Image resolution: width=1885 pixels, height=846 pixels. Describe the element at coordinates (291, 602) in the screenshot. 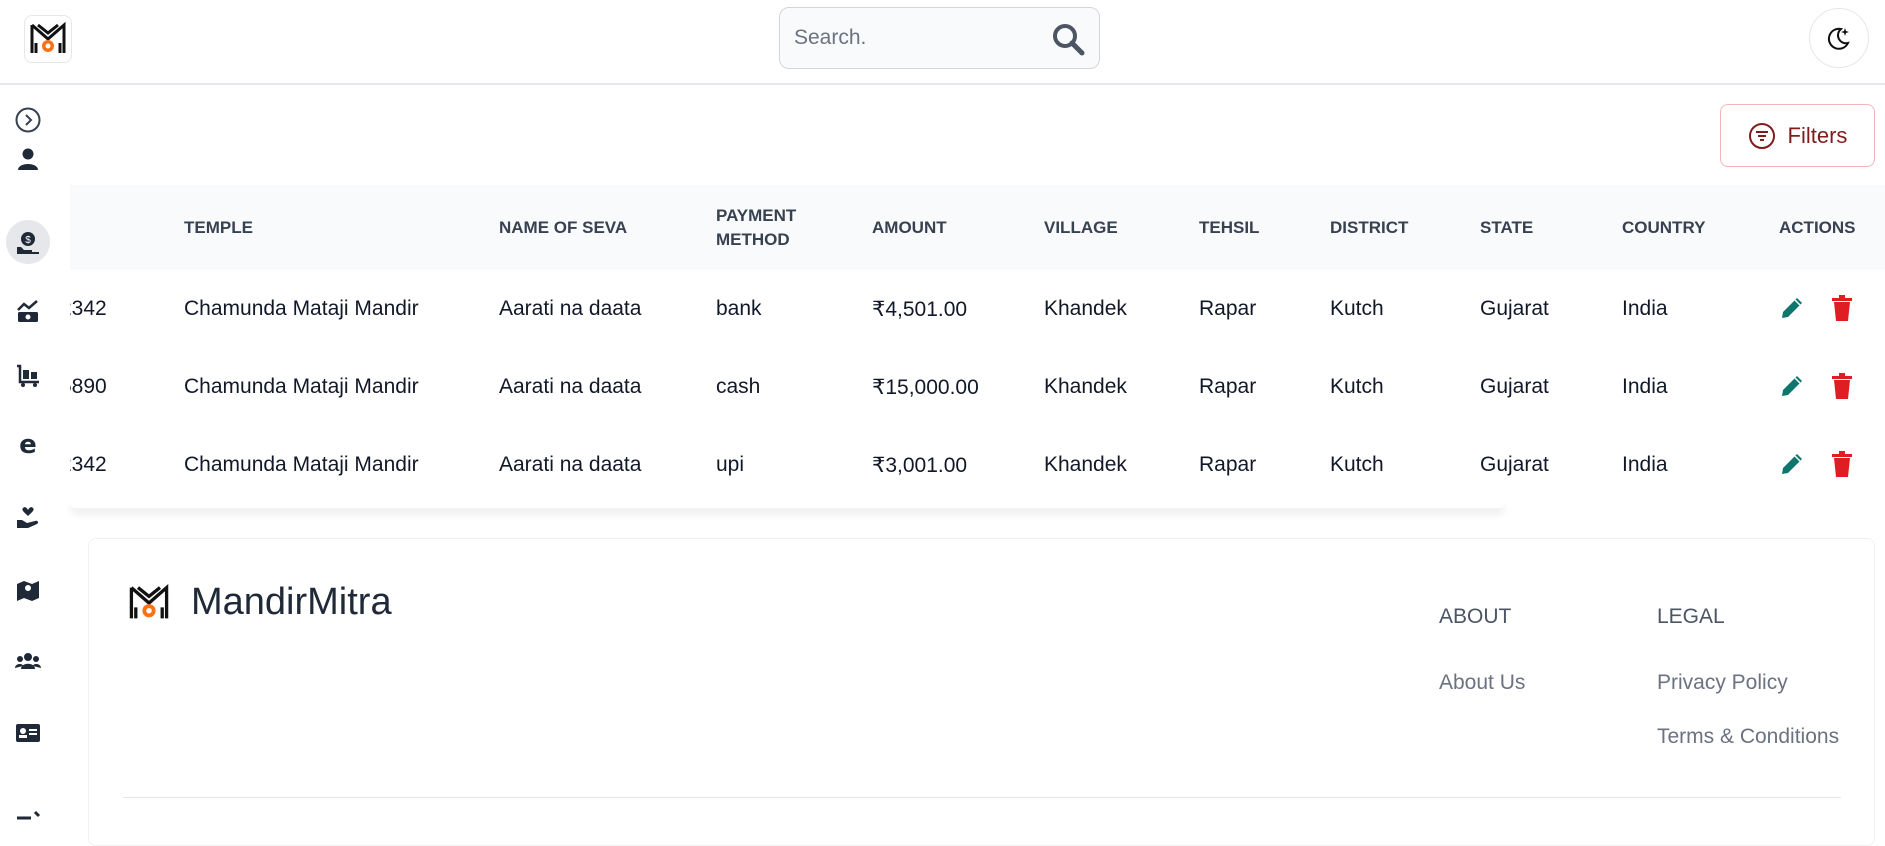

I see `footer-brand: MandirMitra` at that location.